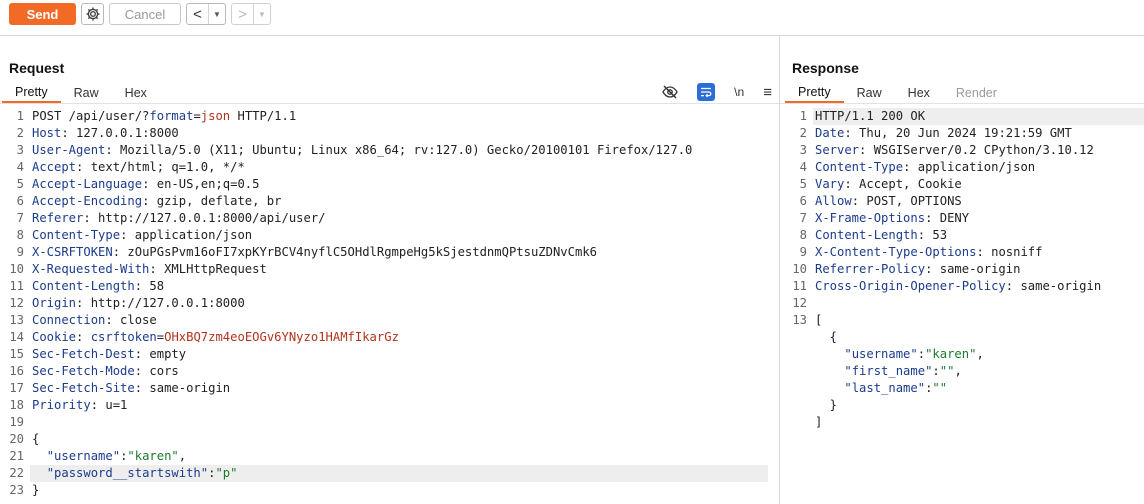  What do you see at coordinates (215, 116) in the screenshot?
I see `code-token: json` at bounding box center [215, 116].